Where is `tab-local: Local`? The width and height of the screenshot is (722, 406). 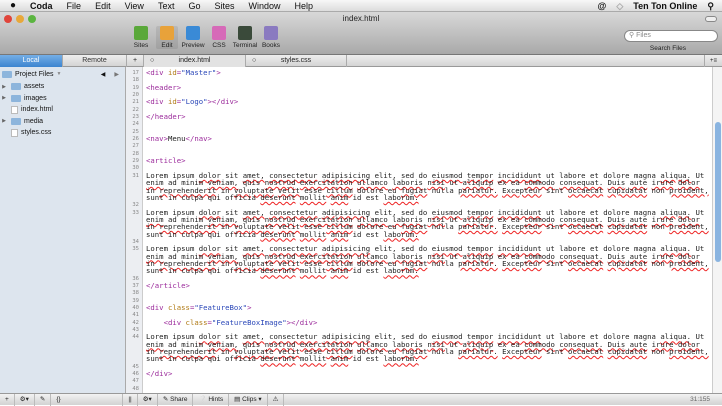 tab-local: Local is located at coordinates (31, 61).